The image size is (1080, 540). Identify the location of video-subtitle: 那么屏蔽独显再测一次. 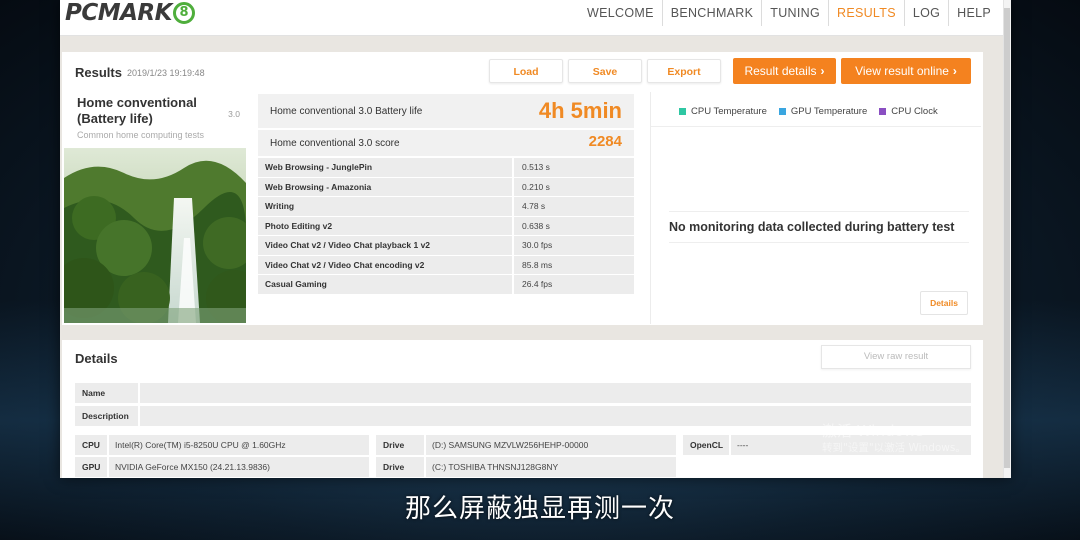
(539, 509).